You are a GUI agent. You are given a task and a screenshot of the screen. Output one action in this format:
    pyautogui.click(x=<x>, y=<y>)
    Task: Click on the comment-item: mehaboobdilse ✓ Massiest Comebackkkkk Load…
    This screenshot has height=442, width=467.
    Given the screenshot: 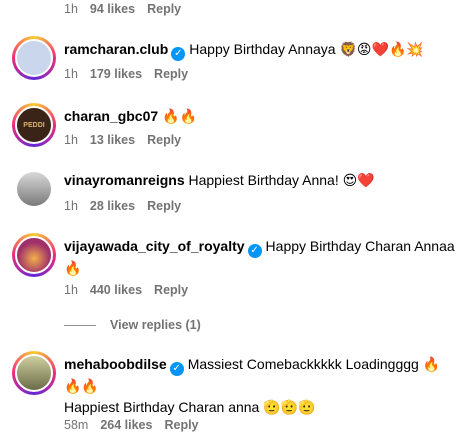 What is the action you would take?
    pyautogui.click(x=234, y=383)
    